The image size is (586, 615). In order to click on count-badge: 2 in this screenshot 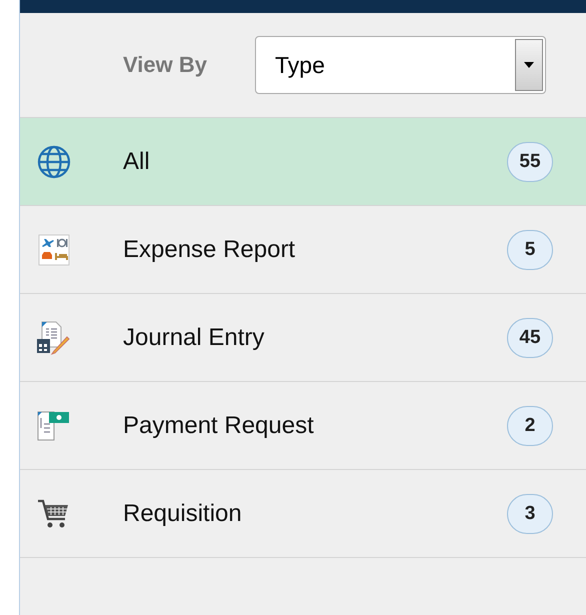, I will do `click(530, 426)`.